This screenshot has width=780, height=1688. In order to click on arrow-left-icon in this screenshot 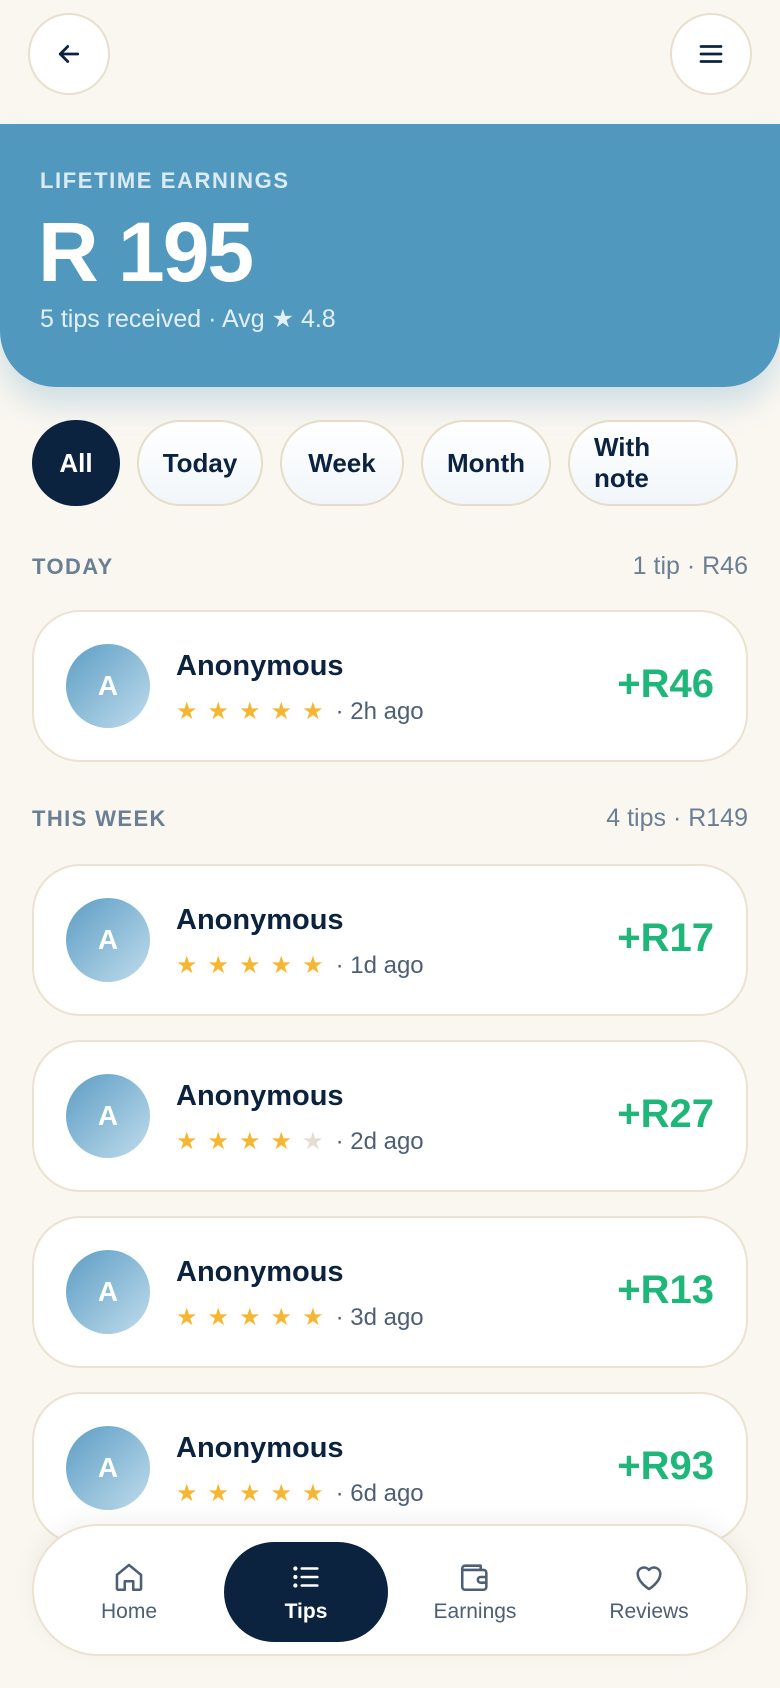, I will do `click(69, 54)`.